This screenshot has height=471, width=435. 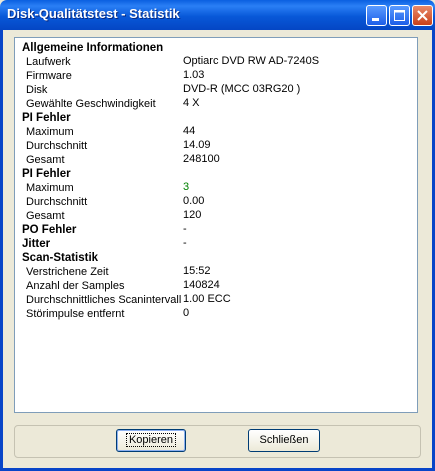 I want to click on maximize-icon, so click(x=399, y=15).